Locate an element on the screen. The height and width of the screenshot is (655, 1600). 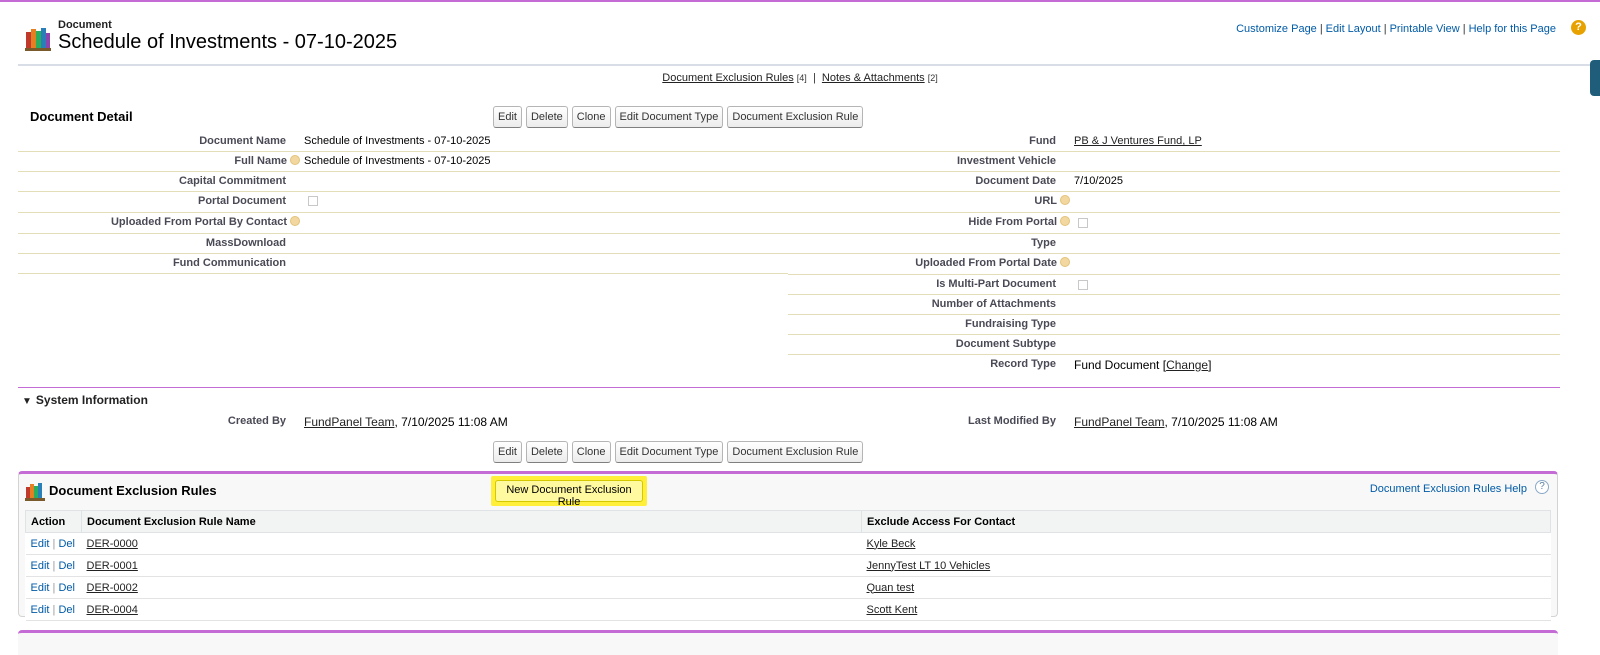
field-label-wrap: Uploaded From Portal Date is located at coordinates (929, 263).